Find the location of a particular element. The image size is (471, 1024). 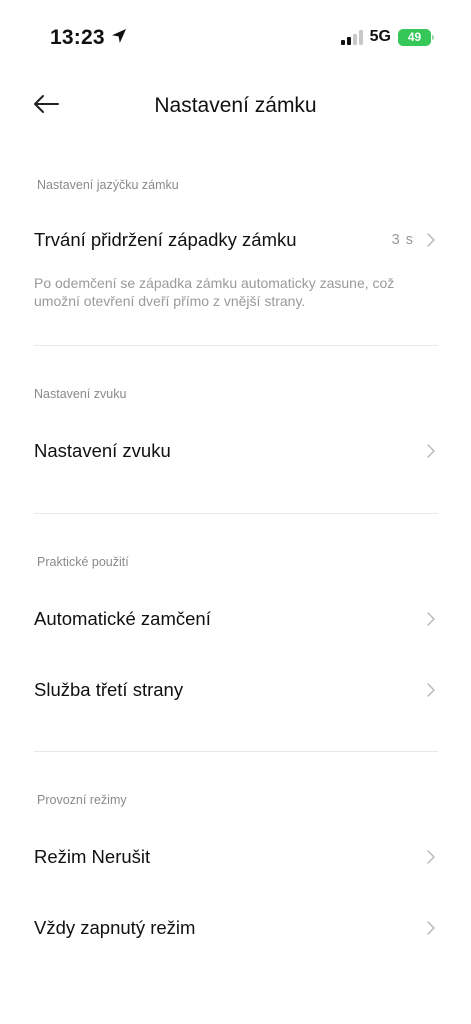

row-value: 3 s is located at coordinates (402, 240).